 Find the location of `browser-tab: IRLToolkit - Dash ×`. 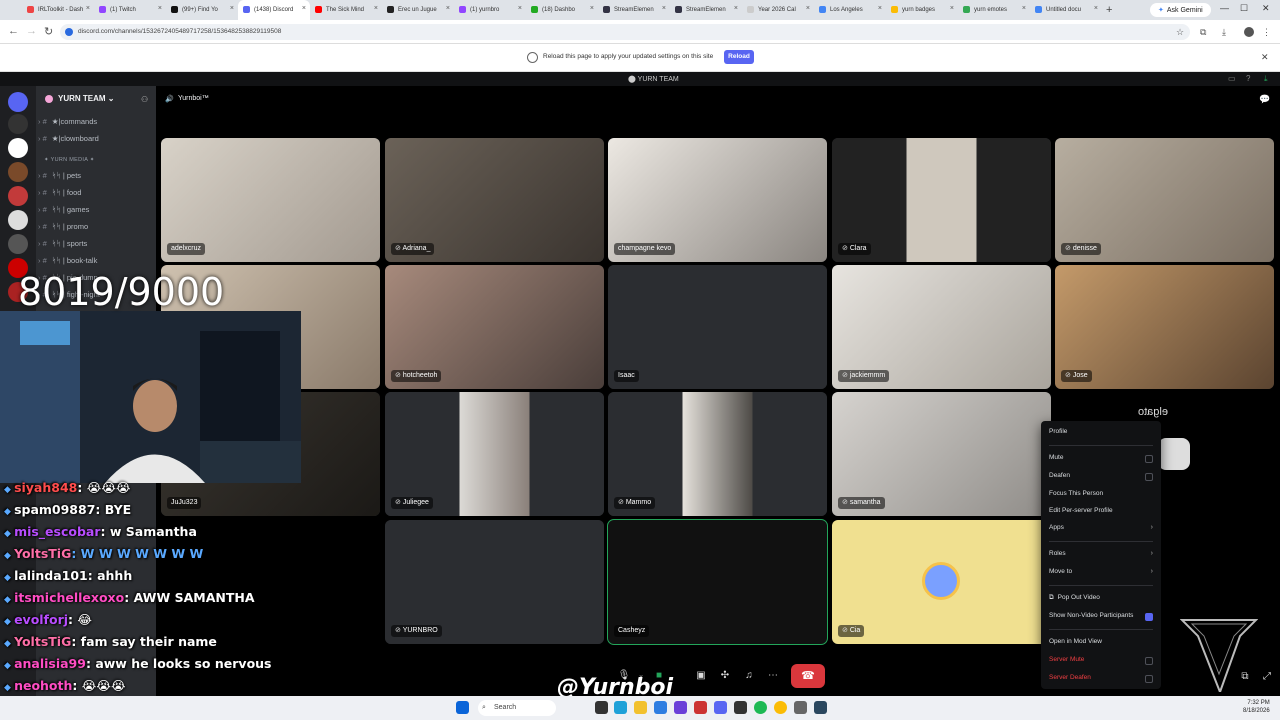

browser-tab: IRLToolkit - Dash × is located at coordinates (58, 10).